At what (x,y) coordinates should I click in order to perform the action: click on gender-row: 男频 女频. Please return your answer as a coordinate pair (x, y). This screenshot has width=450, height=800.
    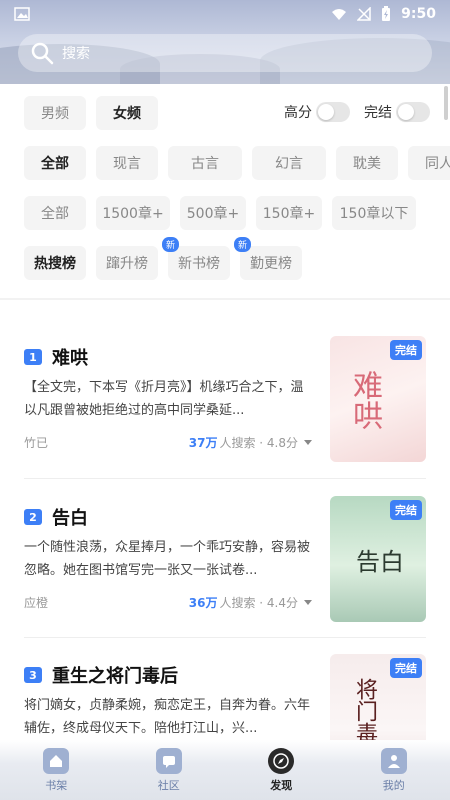
    Looking at the image, I should click on (96, 113).